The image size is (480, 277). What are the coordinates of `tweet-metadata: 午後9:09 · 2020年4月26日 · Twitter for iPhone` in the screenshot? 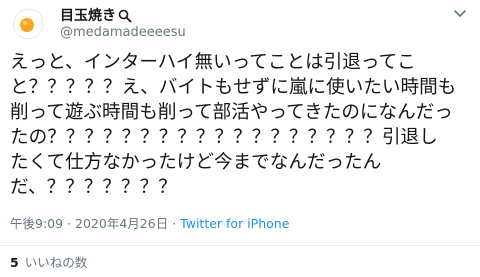 It's located at (149, 224).